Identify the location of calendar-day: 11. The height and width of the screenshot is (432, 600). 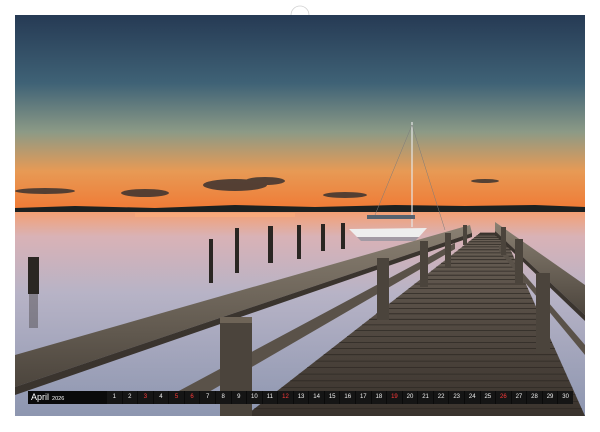
(270, 397).